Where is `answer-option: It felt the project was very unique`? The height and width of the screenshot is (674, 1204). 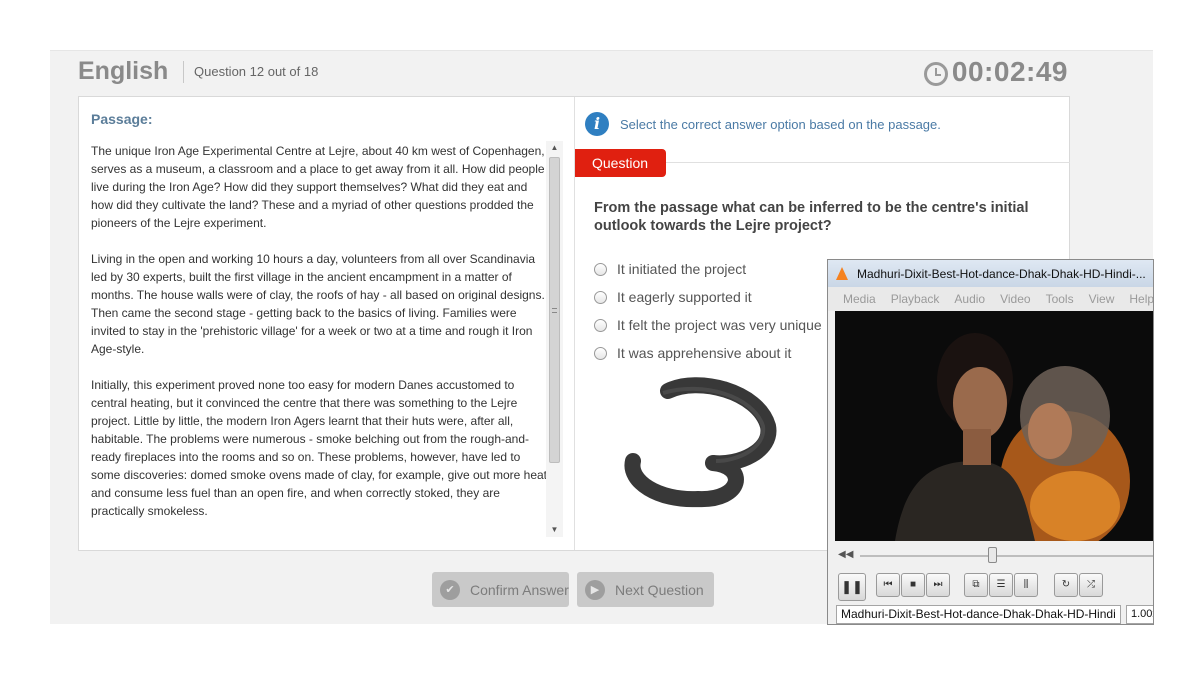 answer-option: It felt the project was very unique is located at coordinates (708, 325).